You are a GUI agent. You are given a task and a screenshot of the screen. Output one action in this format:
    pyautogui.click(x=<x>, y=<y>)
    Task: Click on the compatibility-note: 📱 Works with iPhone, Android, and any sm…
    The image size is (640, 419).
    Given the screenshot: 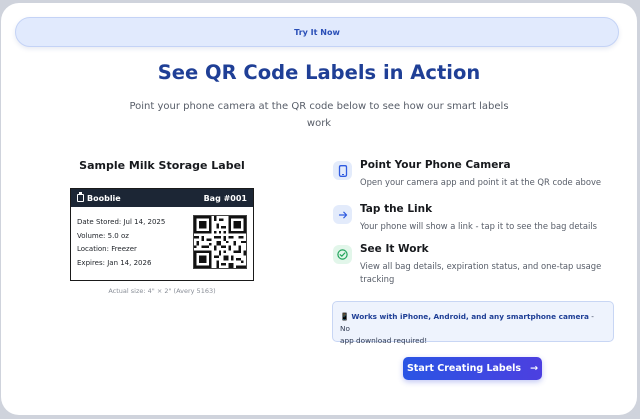 What is the action you would take?
    pyautogui.click(x=473, y=323)
    